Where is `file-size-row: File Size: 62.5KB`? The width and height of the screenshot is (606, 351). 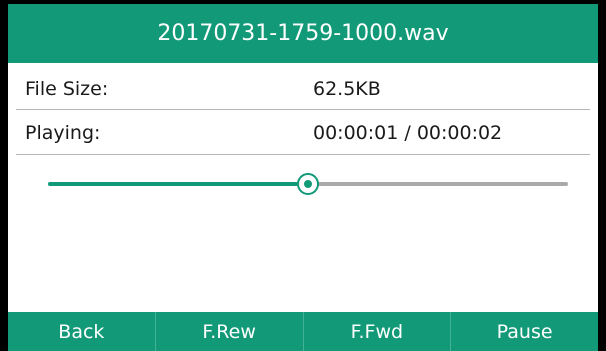
file-size-row: File Size: 62.5KB is located at coordinates (303, 89).